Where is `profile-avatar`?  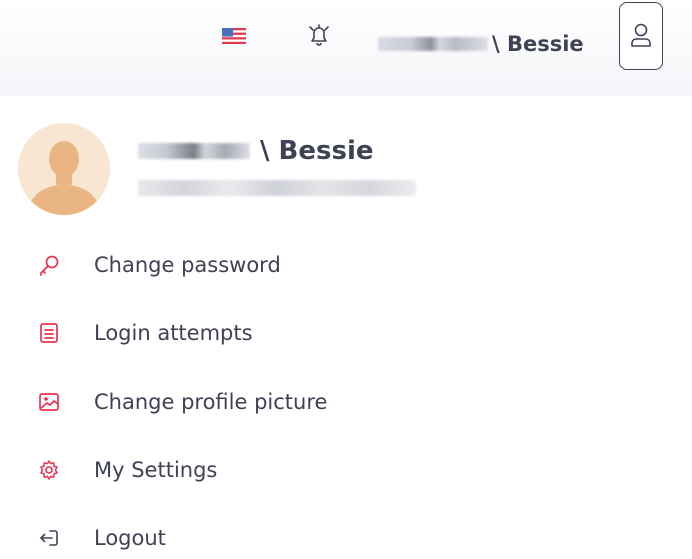
profile-avatar is located at coordinates (64, 169).